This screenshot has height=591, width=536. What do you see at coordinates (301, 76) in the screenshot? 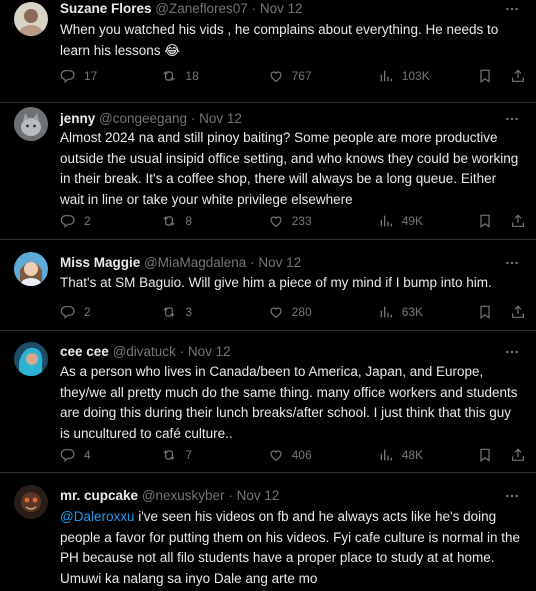
I see `like-count: 767` at bounding box center [301, 76].